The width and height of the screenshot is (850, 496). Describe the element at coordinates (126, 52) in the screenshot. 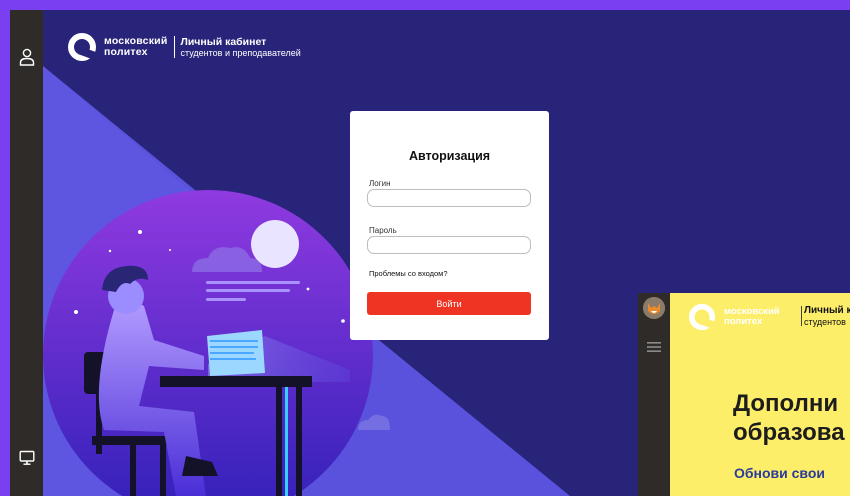

I see `university-line2: политех` at that location.